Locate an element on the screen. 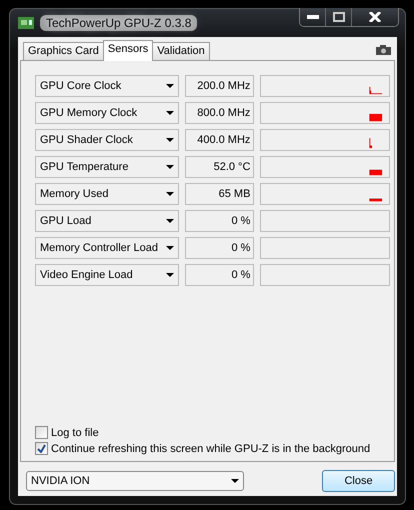 The image size is (414, 510). close-icon is located at coordinates (375, 17).